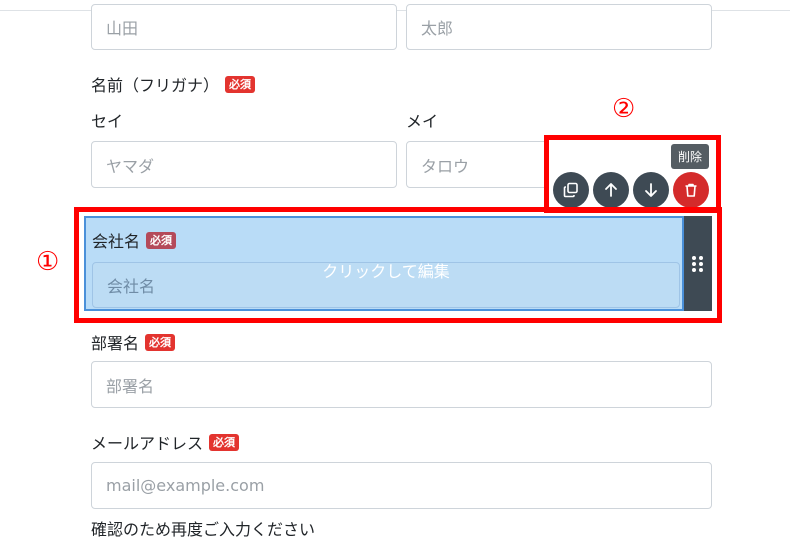 Image resolution: width=790 pixels, height=540 pixels. Describe the element at coordinates (130, 166) in the screenshot. I see `sei-placeholder: ヤマダ` at that location.